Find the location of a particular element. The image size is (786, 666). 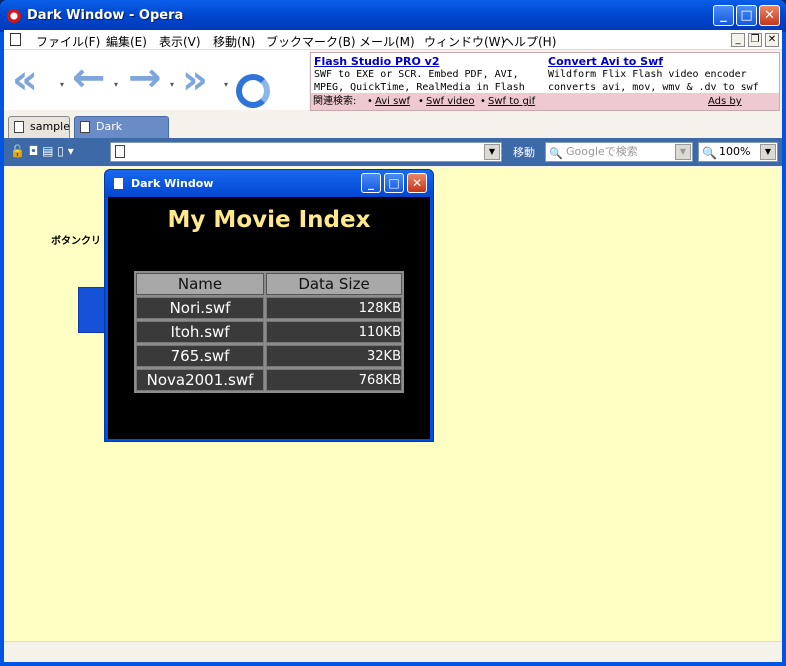

page-icon: ▯ is located at coordinates (60, 151).